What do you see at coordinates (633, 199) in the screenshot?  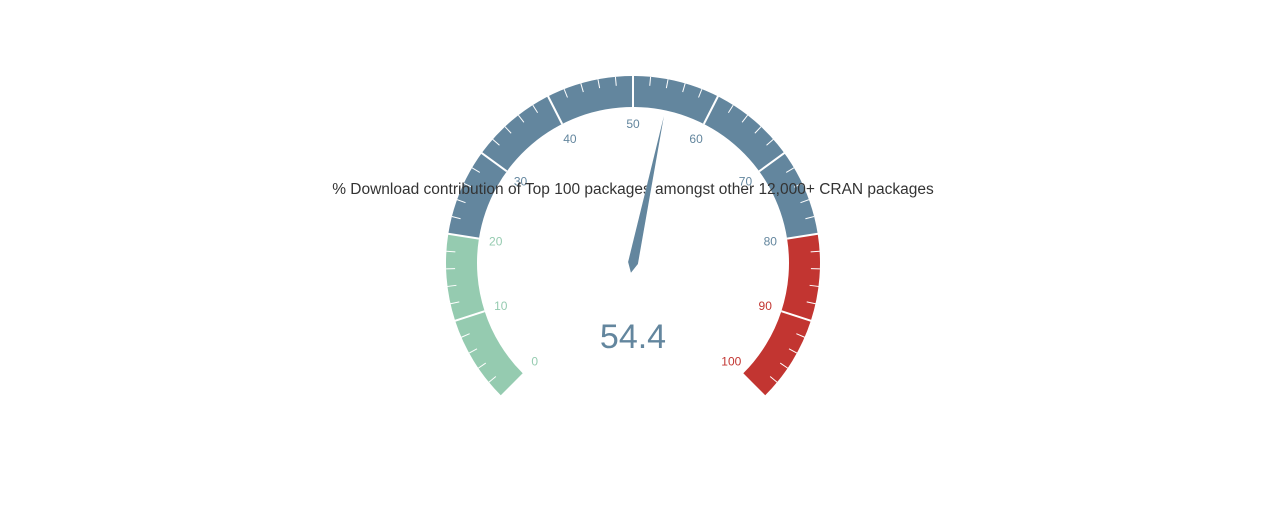 I see `gauge-band-separators` at bounding box center [633, 199].